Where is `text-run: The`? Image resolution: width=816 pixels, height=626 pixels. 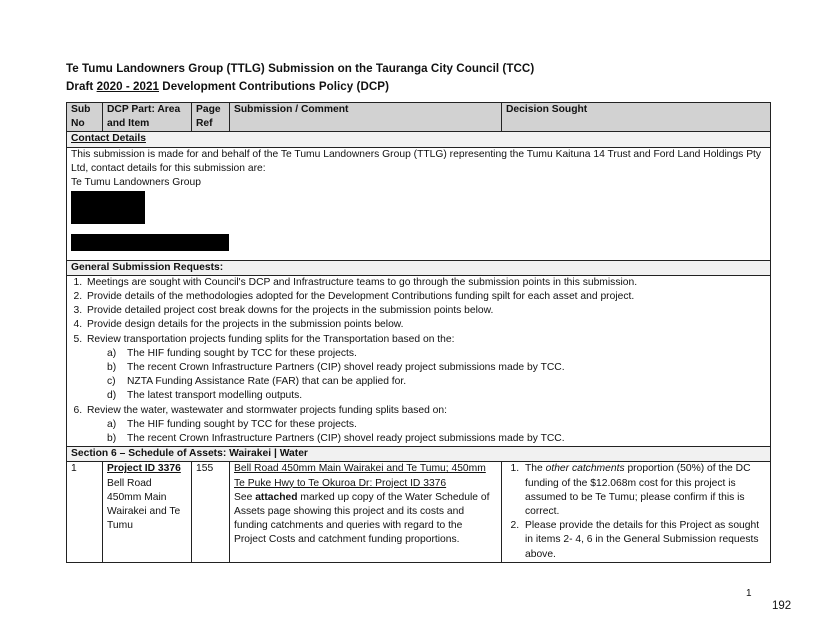 text-run: The is located at coordinates (535, 469).